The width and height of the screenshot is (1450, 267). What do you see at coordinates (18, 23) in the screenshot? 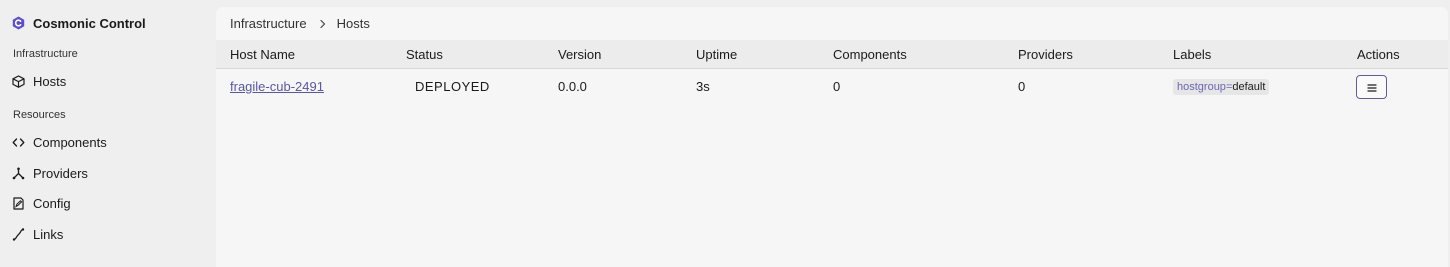
I see `cosmonic-logo-icon` at bounding box center [18, 23].